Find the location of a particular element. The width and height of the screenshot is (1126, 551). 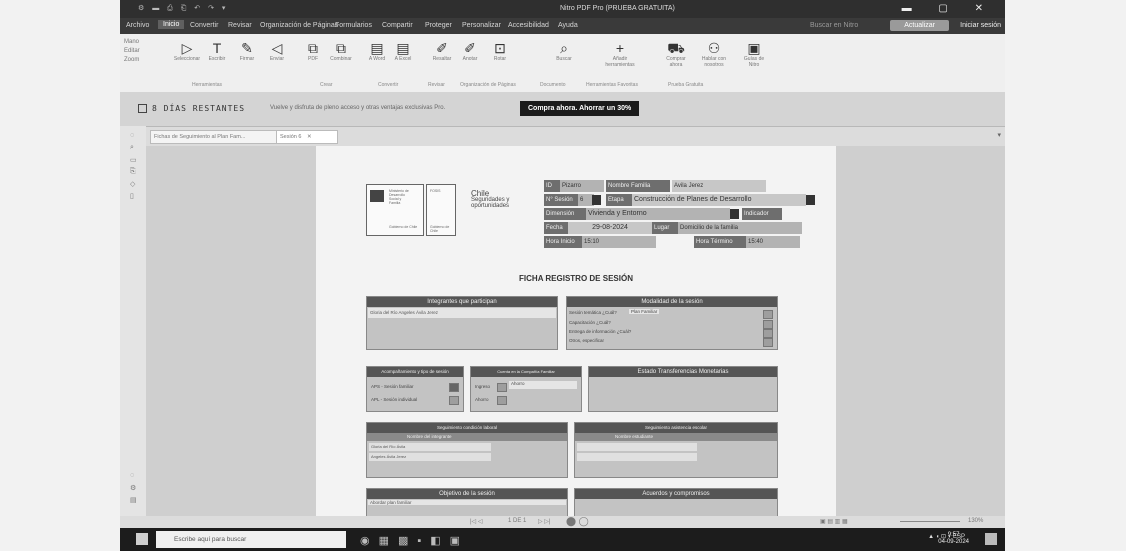

ribbon-rotate-button: ⊡ Rotar is located at coordinates (500, 51).